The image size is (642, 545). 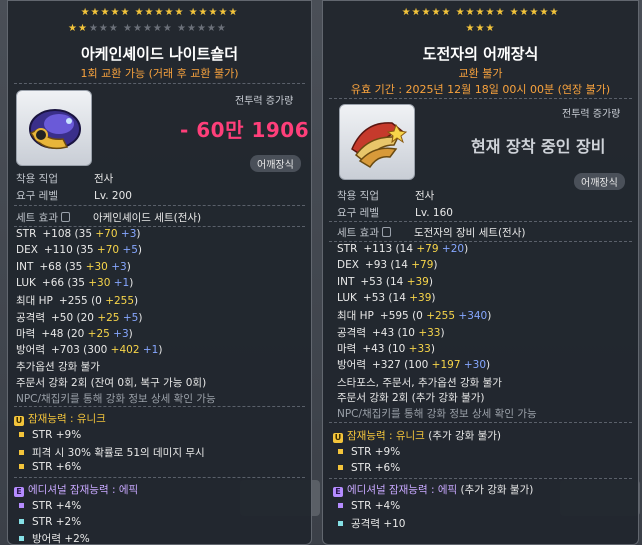 I want to click on stat-bonus: +30, so click(x=99, y=282).